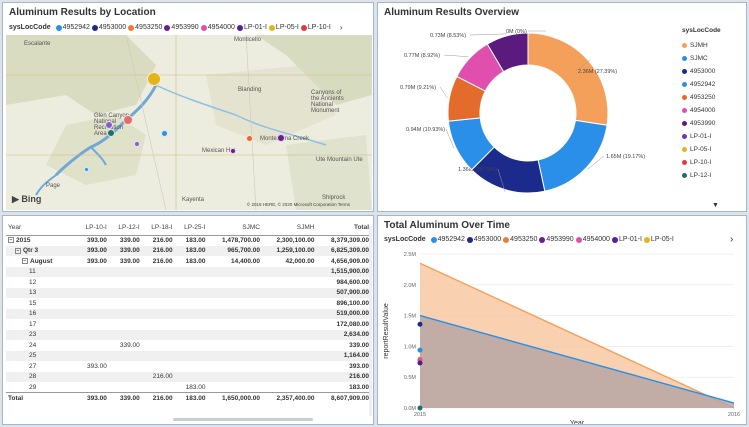  I want to click on column-header: Year, so click(41, 228).